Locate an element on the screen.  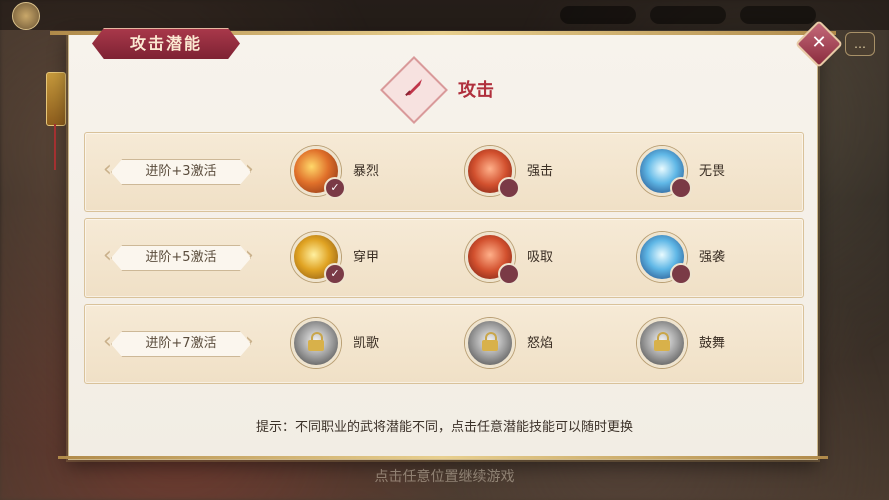
tier-label: 进阶+5激活 is located at coordinates (181, 258).